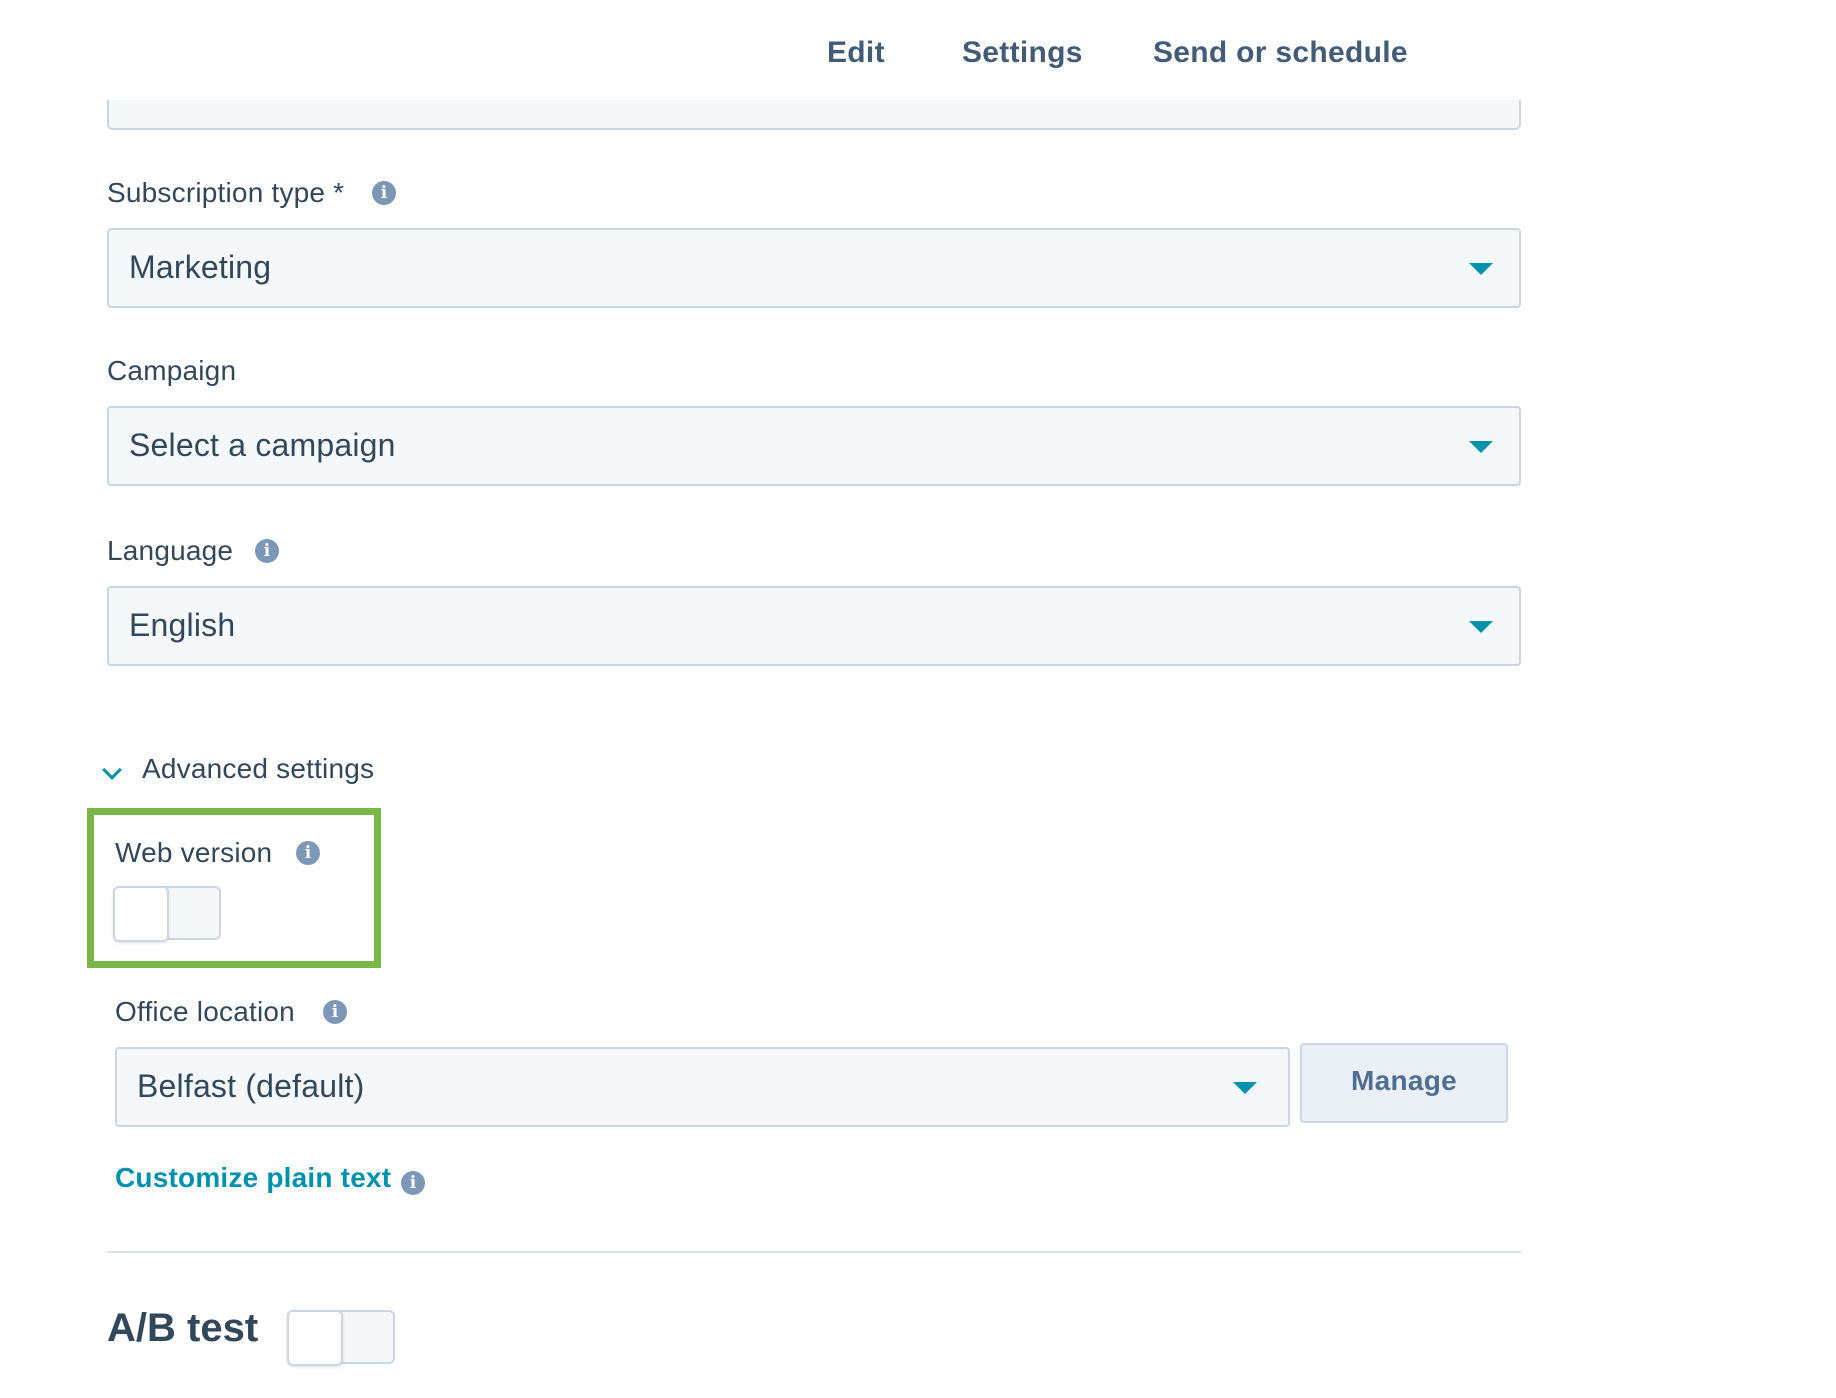 This screenshot has height=1398, width=1836. Describe the element at coordinates (814, 1252) in the screenshot. I see `divider` at that location.